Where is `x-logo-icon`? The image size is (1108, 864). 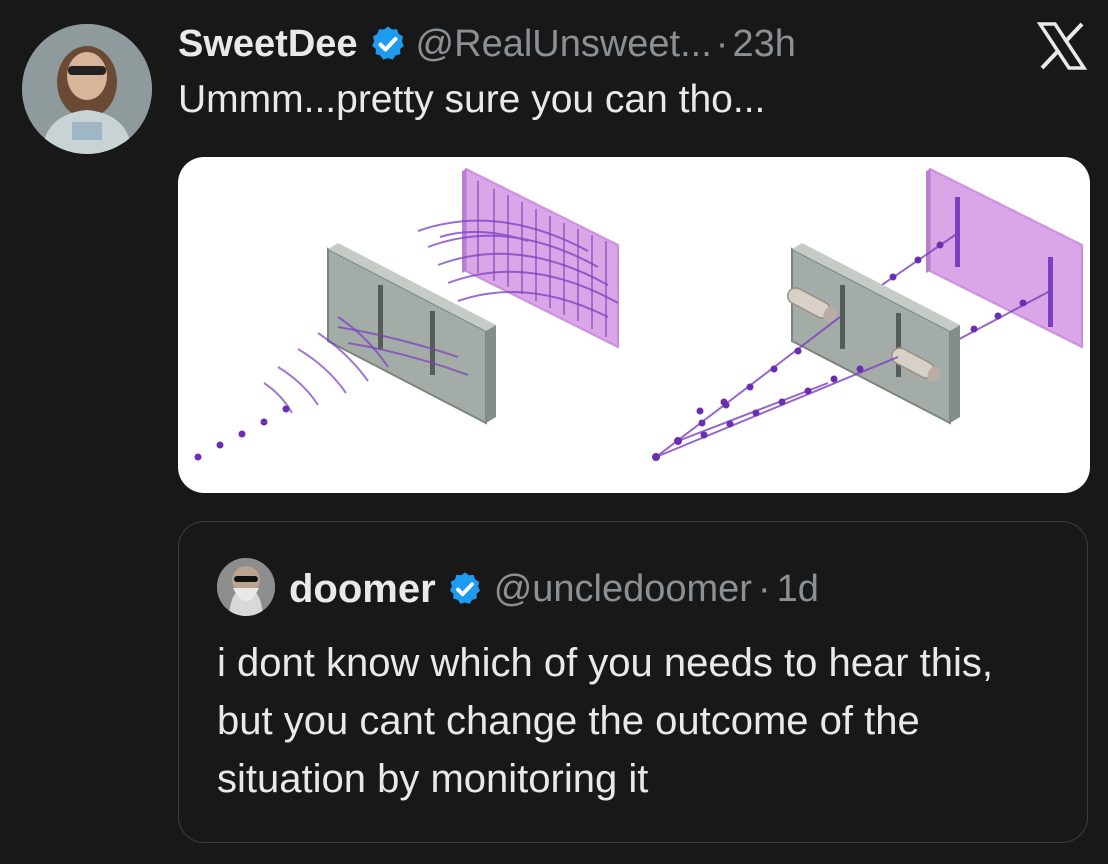
x-logo-icon is located at coordinates (1062, 46).